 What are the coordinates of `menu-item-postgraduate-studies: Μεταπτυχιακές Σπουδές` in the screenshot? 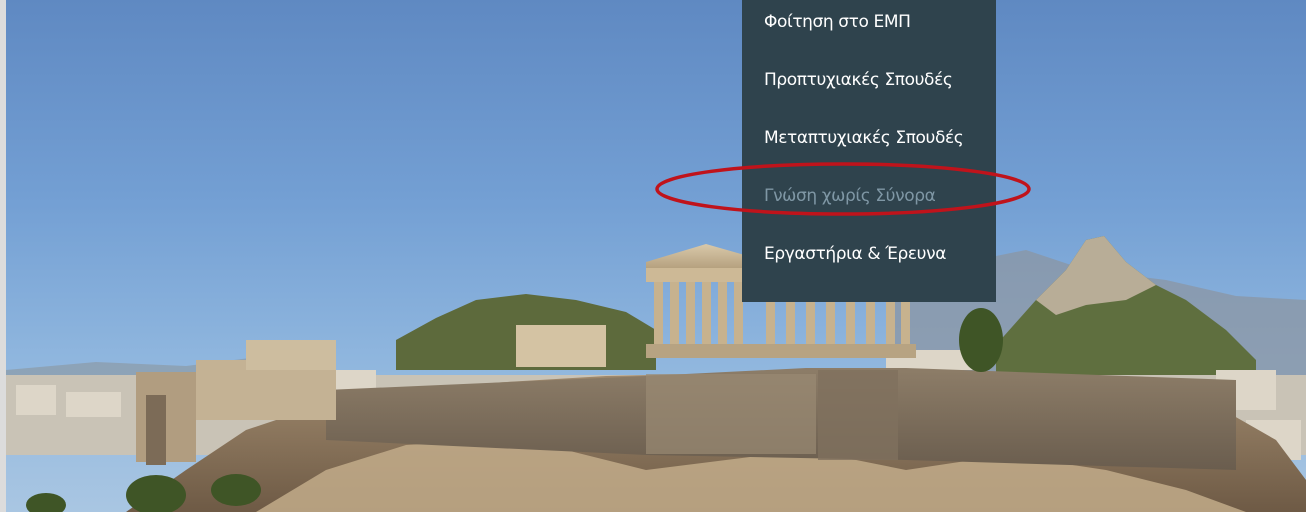 It's located at (869, 151).